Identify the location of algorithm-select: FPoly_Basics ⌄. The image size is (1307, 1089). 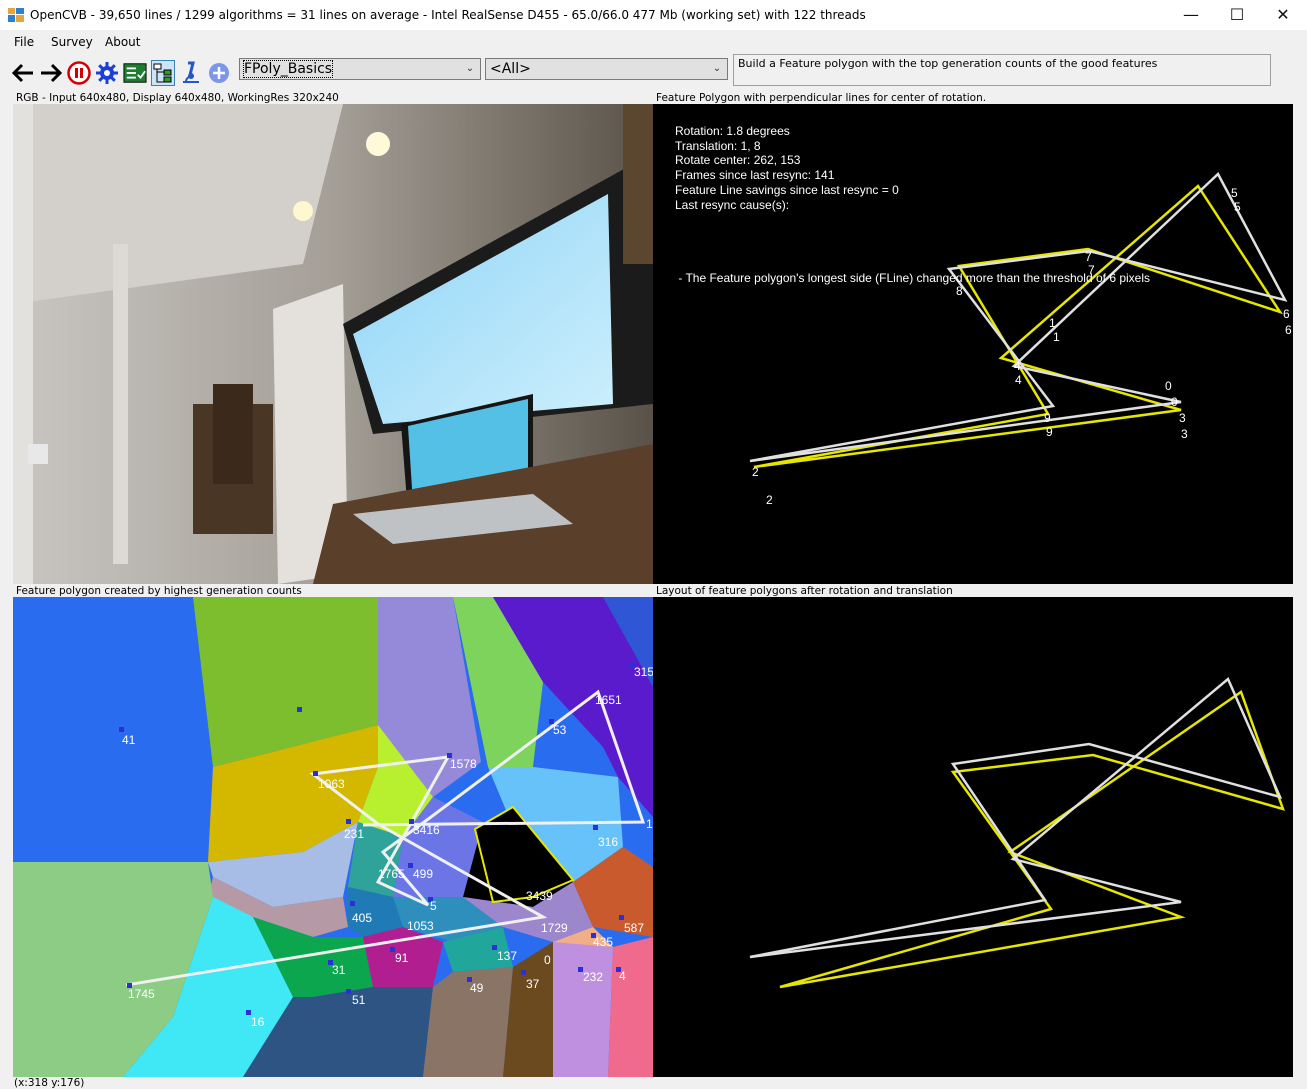
(360, 69).